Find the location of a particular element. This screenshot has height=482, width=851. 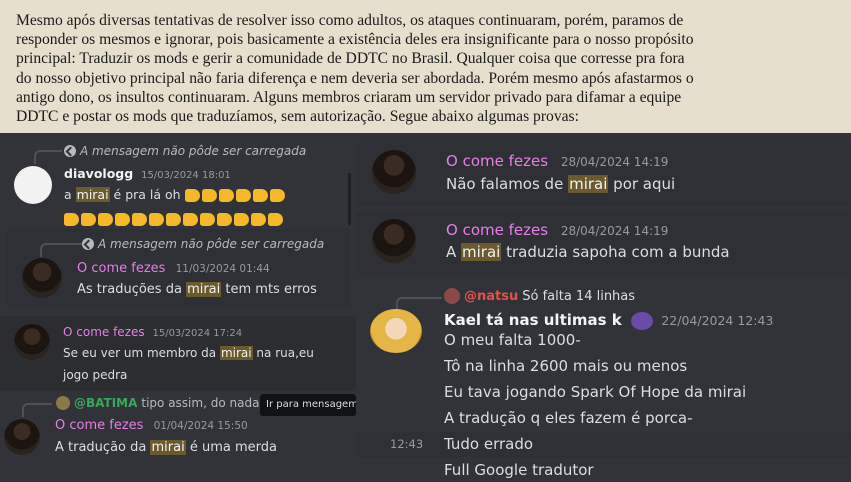

scrollbar is located at coordinates (349, 199).